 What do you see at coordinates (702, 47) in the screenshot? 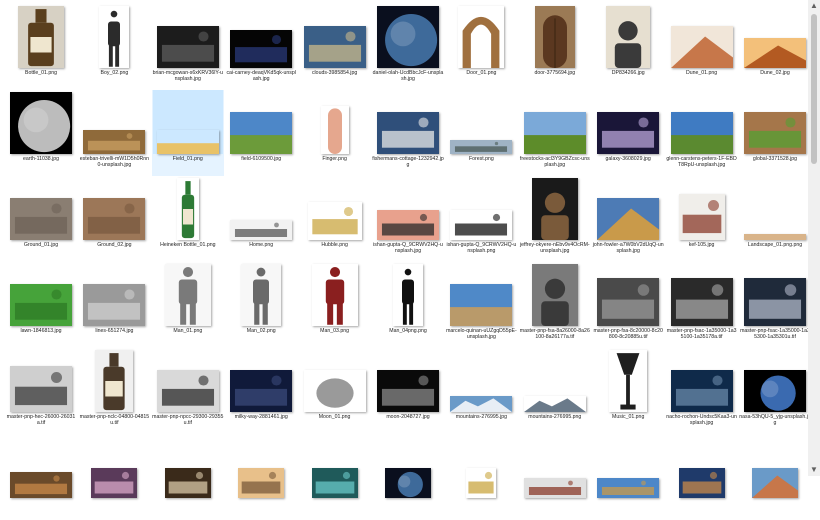
I see `file-item: Dune_01.png` at bounding box center [702, 47].